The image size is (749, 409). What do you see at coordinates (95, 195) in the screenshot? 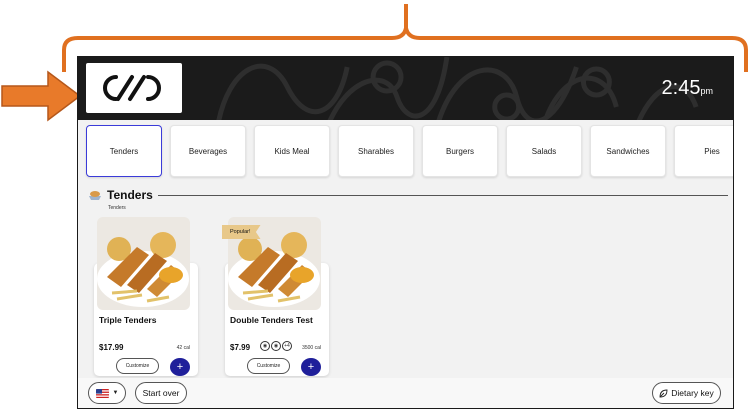
I see `tenders-category-icon` at bounding box center [95, 195].